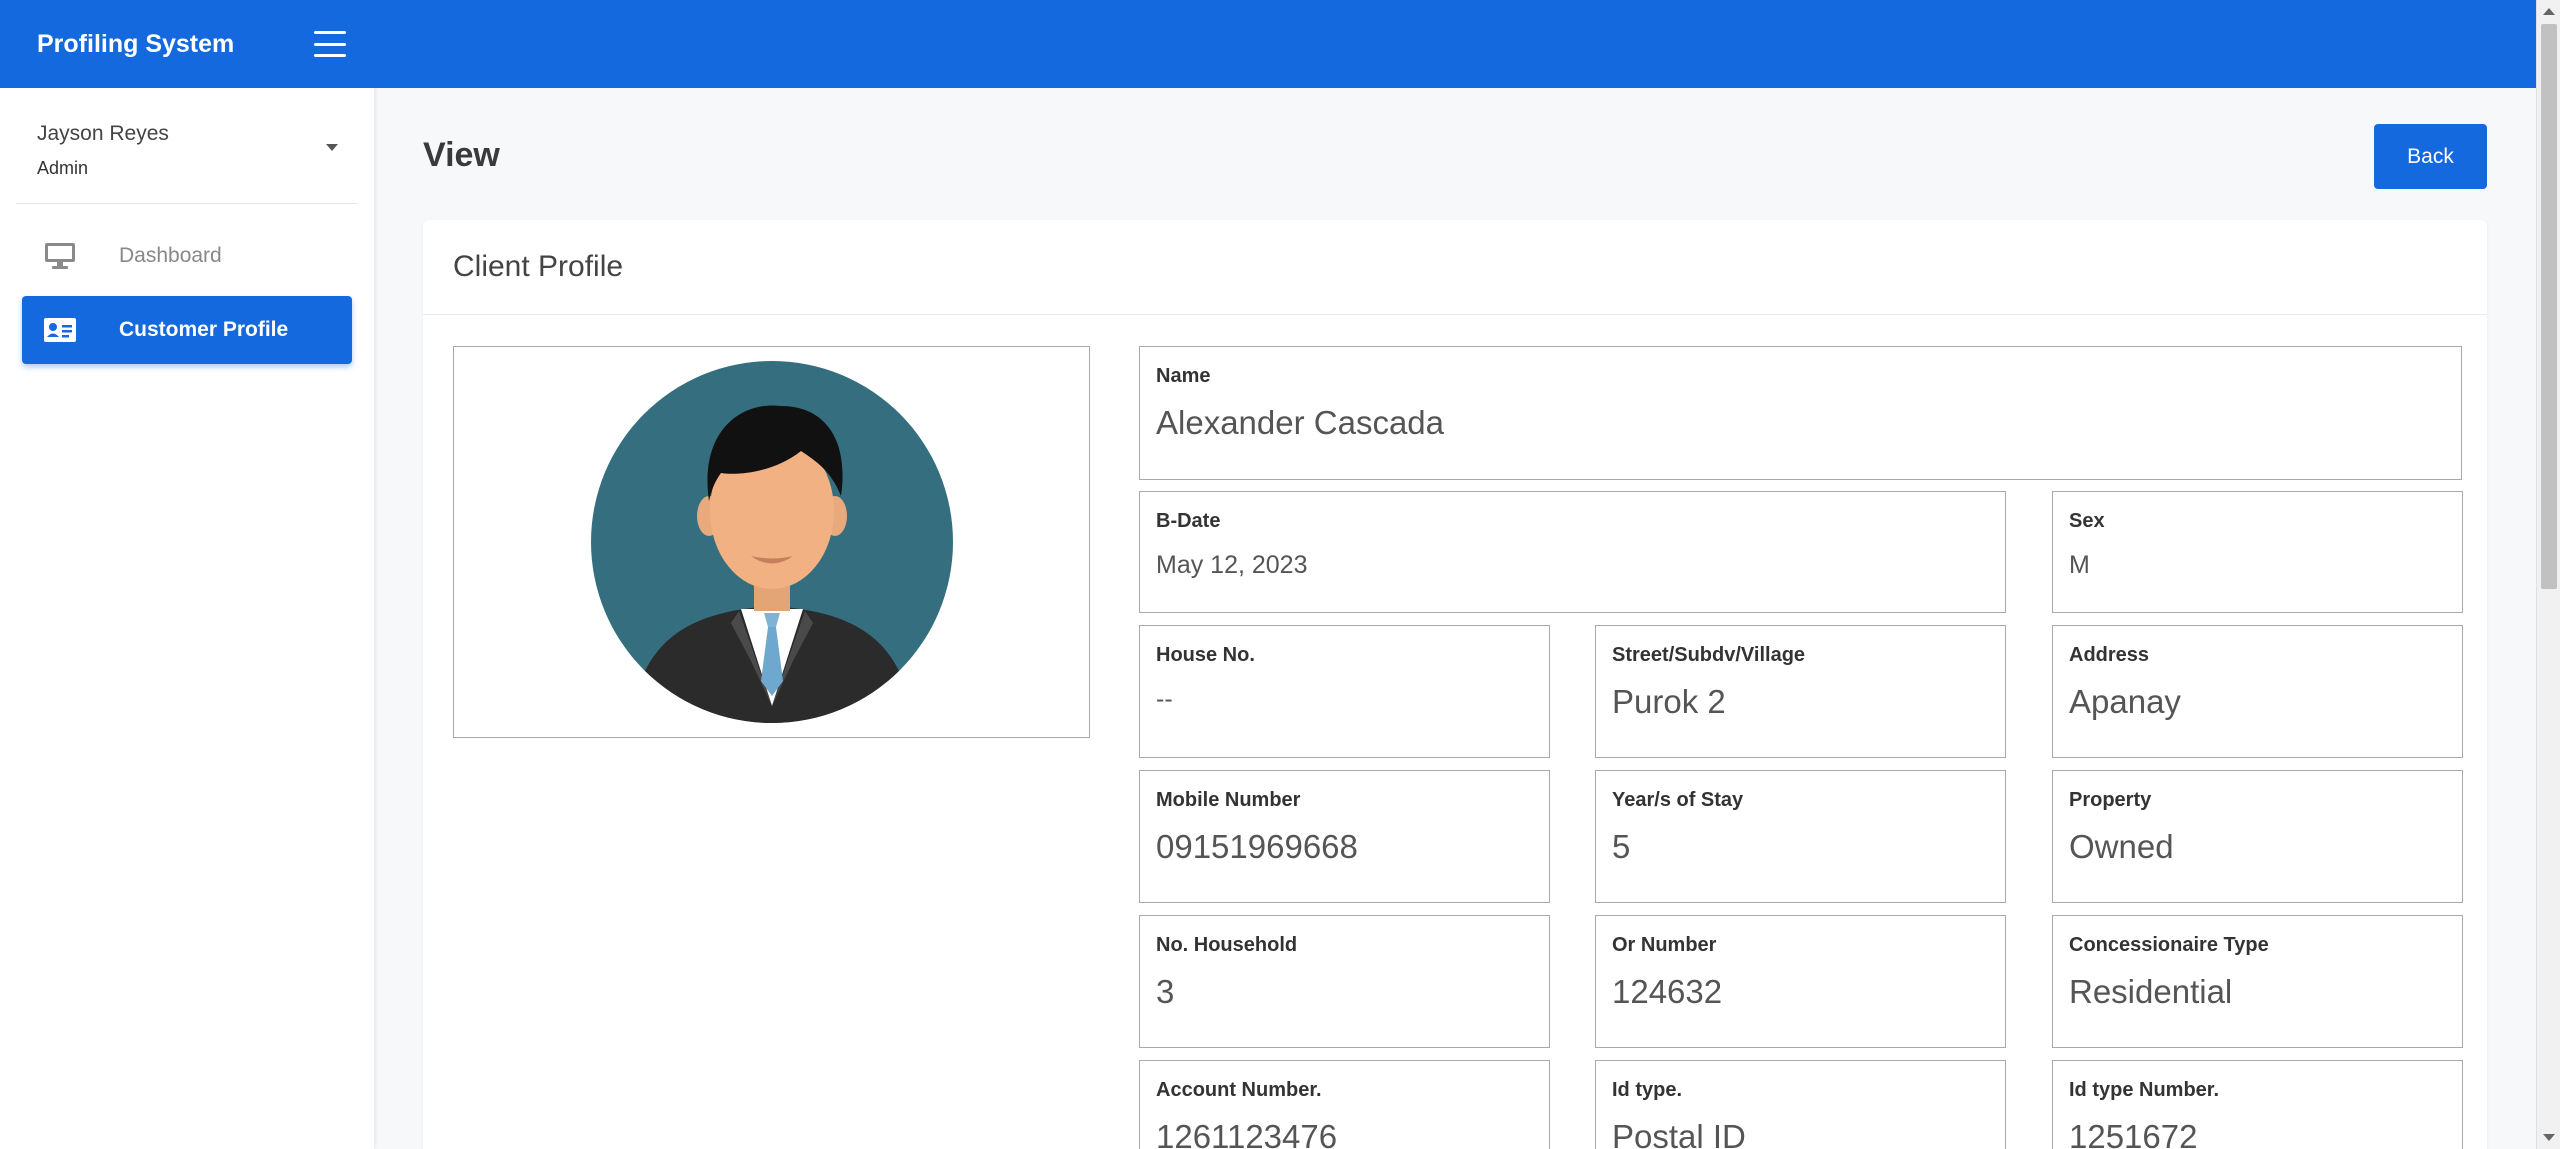 Image resolution: width=2560 pixels, height=1149 pixels. Describe the element at coordinates (1800, 836) in the screenshot. I see `field-years-of-stay: Year/s of Stay 5` at that location.